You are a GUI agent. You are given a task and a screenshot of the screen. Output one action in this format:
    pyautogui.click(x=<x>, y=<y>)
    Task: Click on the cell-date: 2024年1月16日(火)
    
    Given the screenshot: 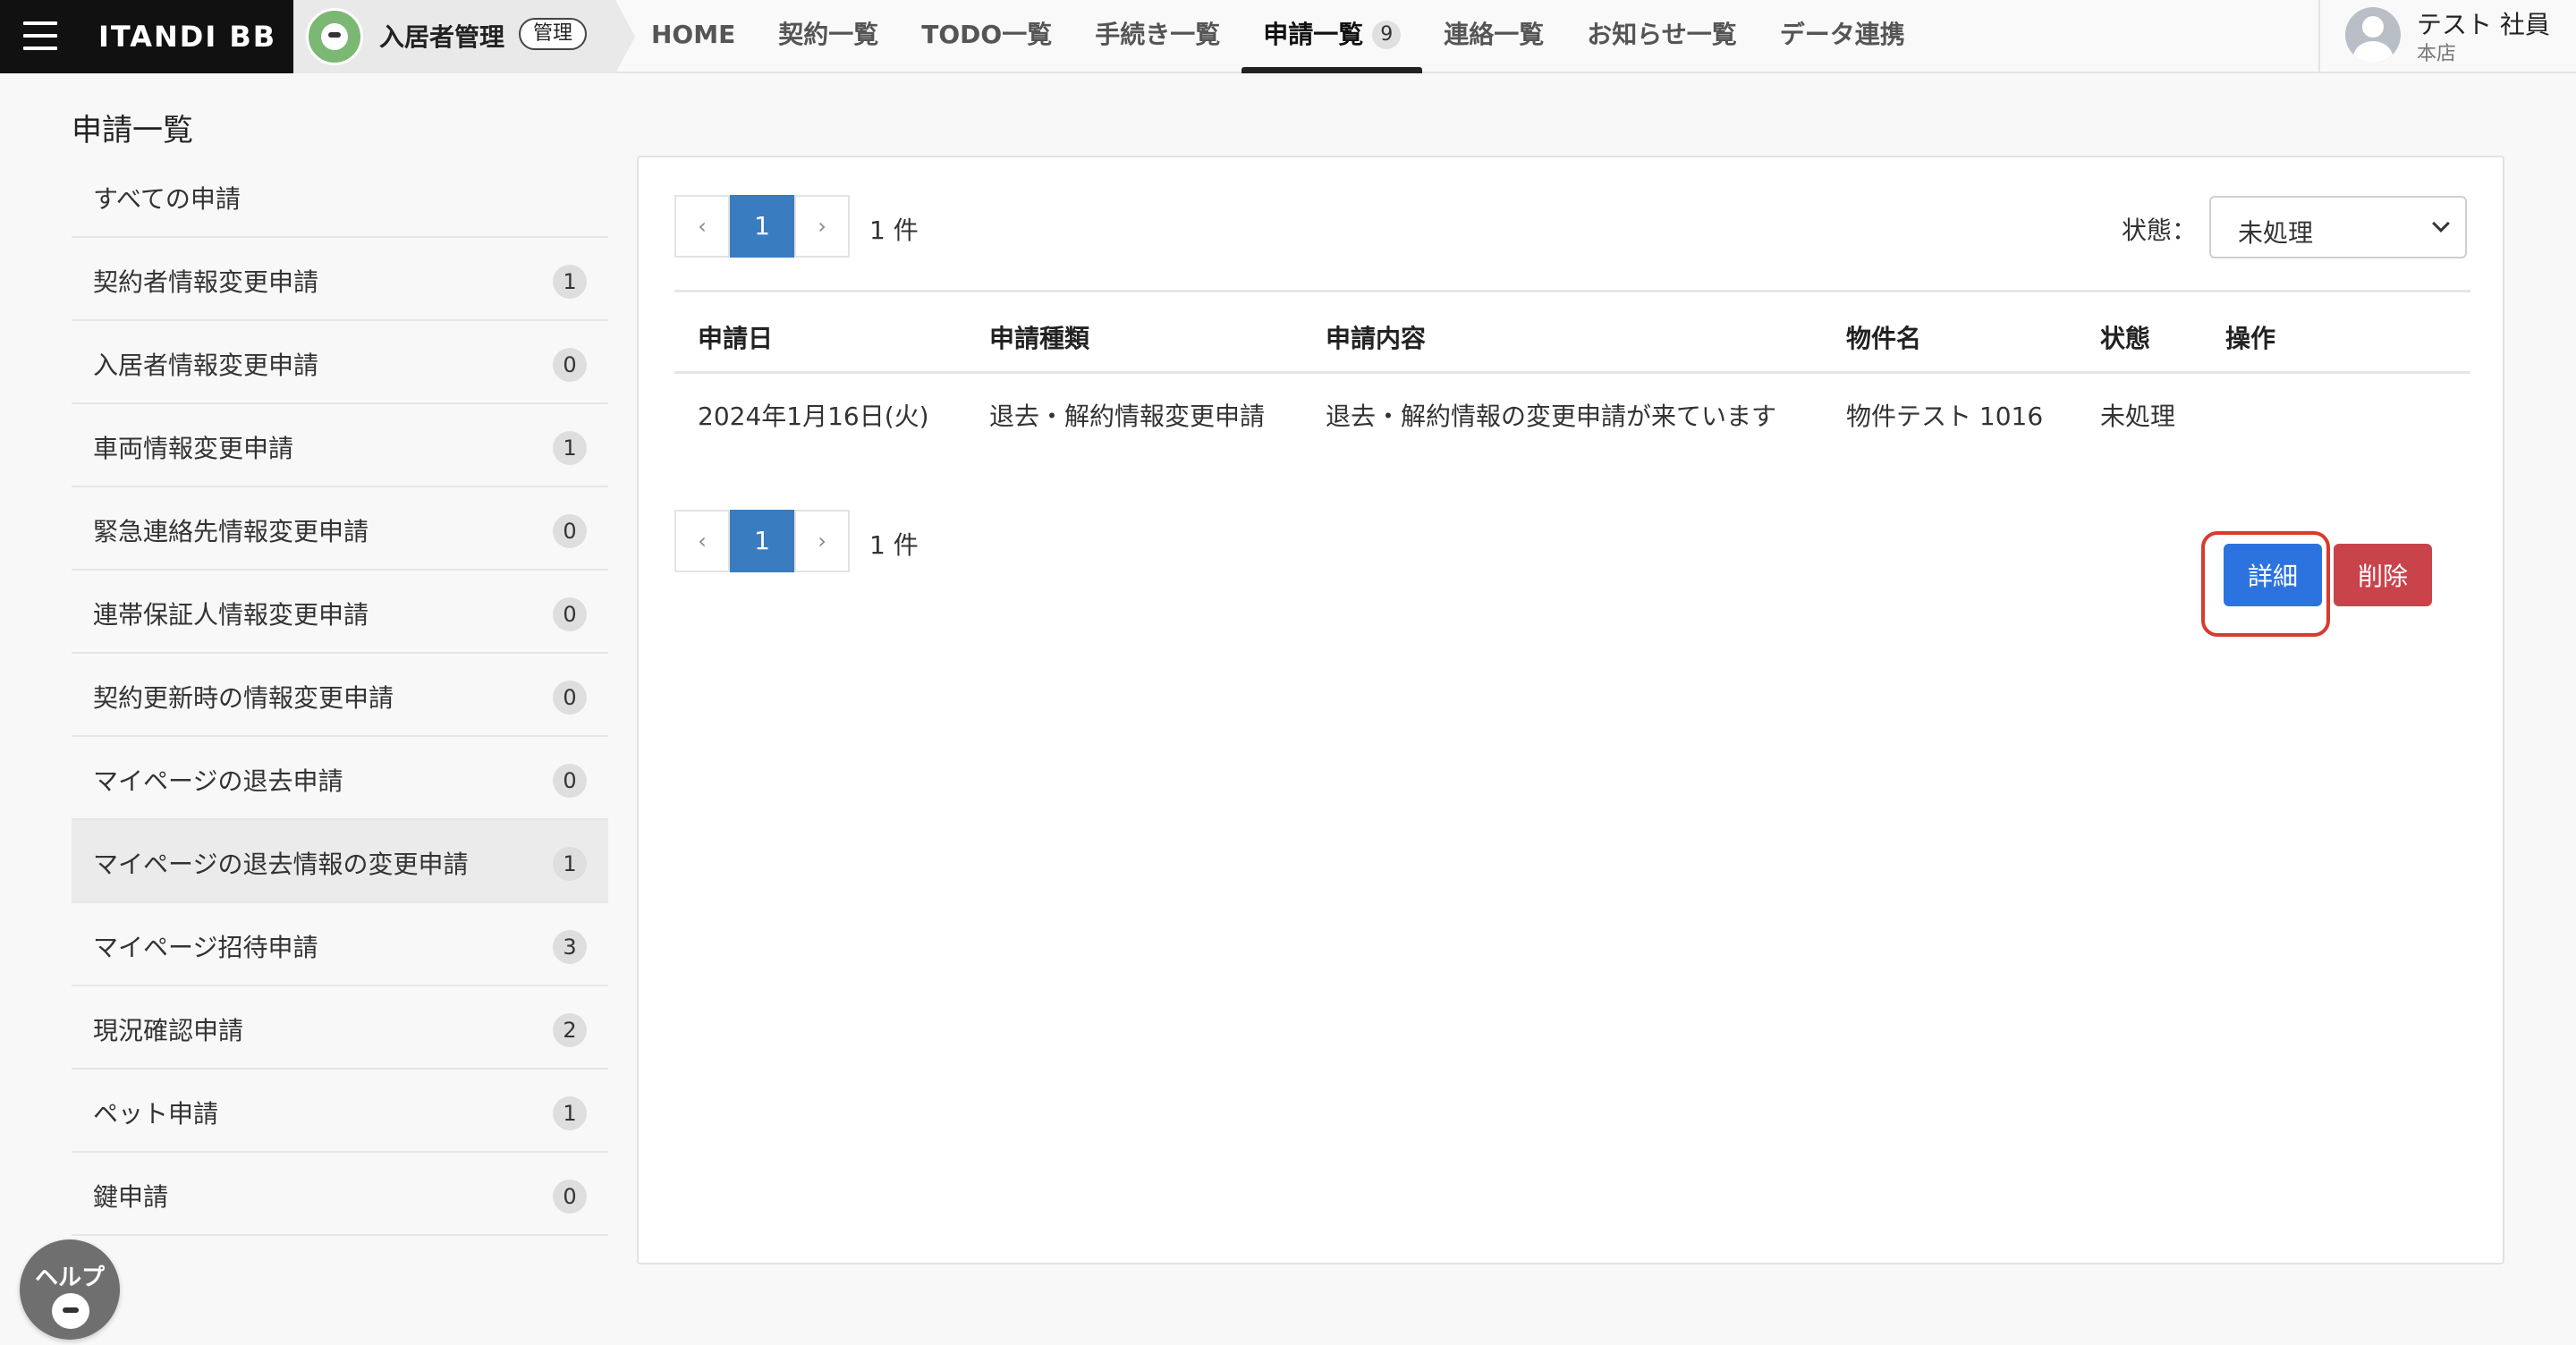 What is the action you would take?
    pyautogui.click(x=813, y=416)
    